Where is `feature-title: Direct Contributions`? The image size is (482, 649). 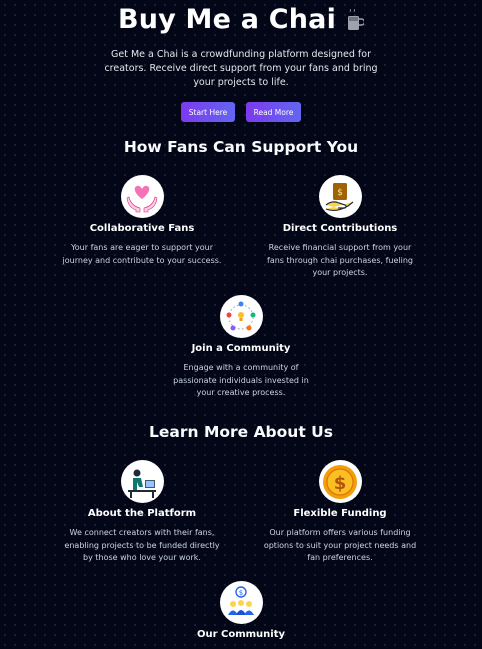
feature-title: Direct Contributions is located at coordinates (340, 228).